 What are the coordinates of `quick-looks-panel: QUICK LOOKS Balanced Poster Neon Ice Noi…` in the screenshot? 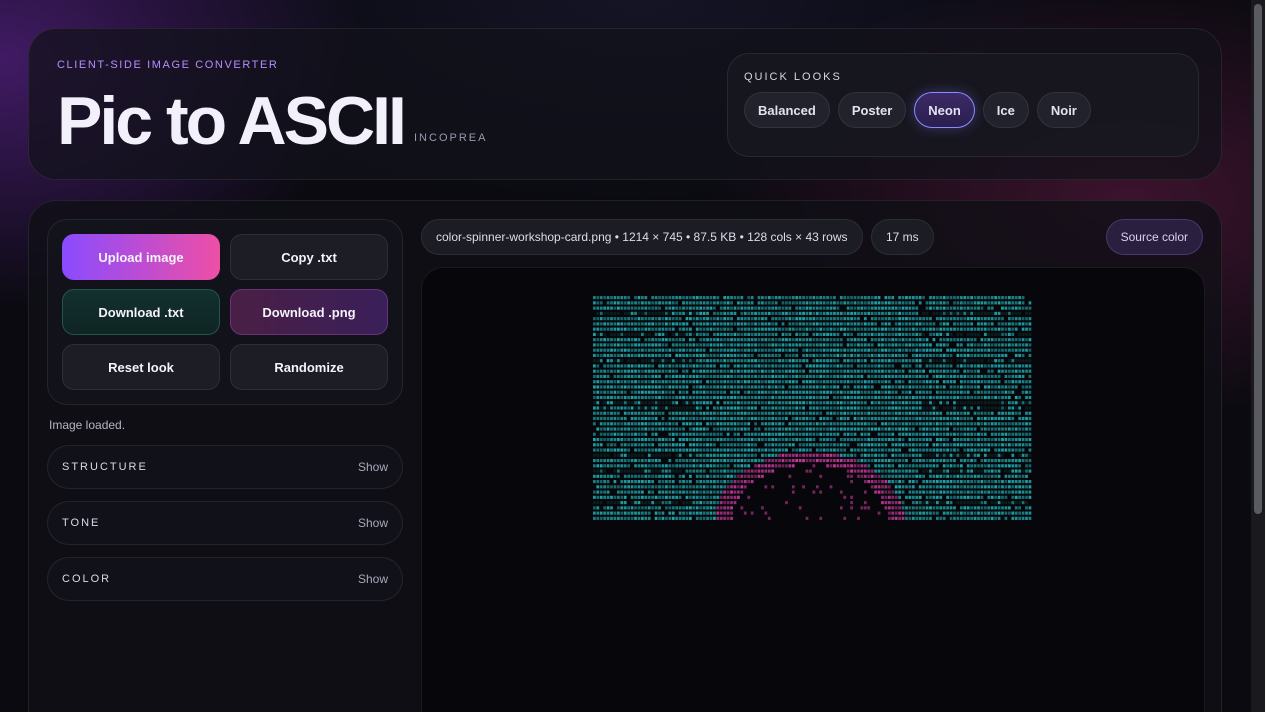 It's located at (963, 105).